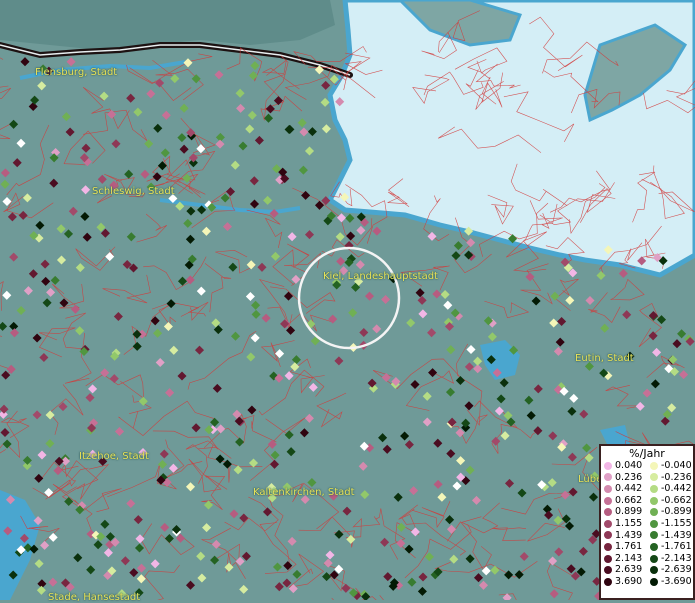  What do you see at coordinates (628, 478) in the screenshot?
I see `legend-value: 0.236` at bounding box center [628, 478].